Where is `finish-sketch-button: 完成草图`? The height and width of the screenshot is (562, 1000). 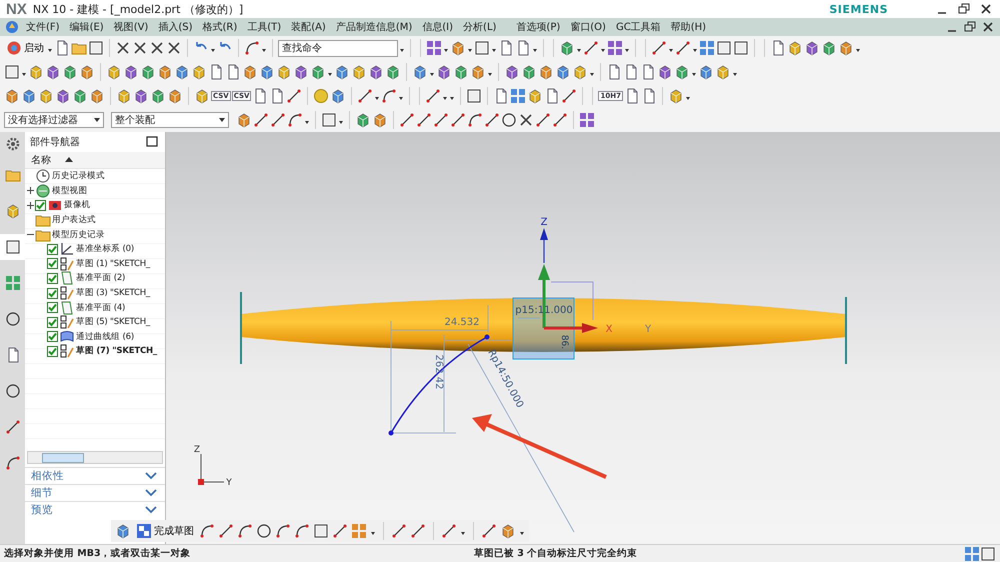
finish-sketch-button: 完成草图 is located at coordinates (165, 531).